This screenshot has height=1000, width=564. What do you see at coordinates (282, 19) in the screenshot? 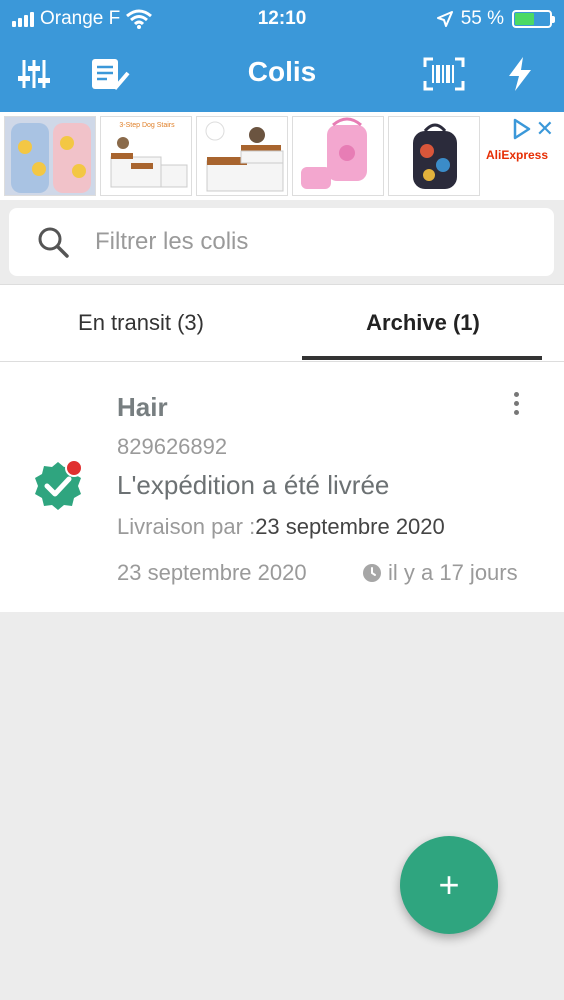
I see `status-bar: Orange F 12:10 55 %` at bounding box center [282, 19].